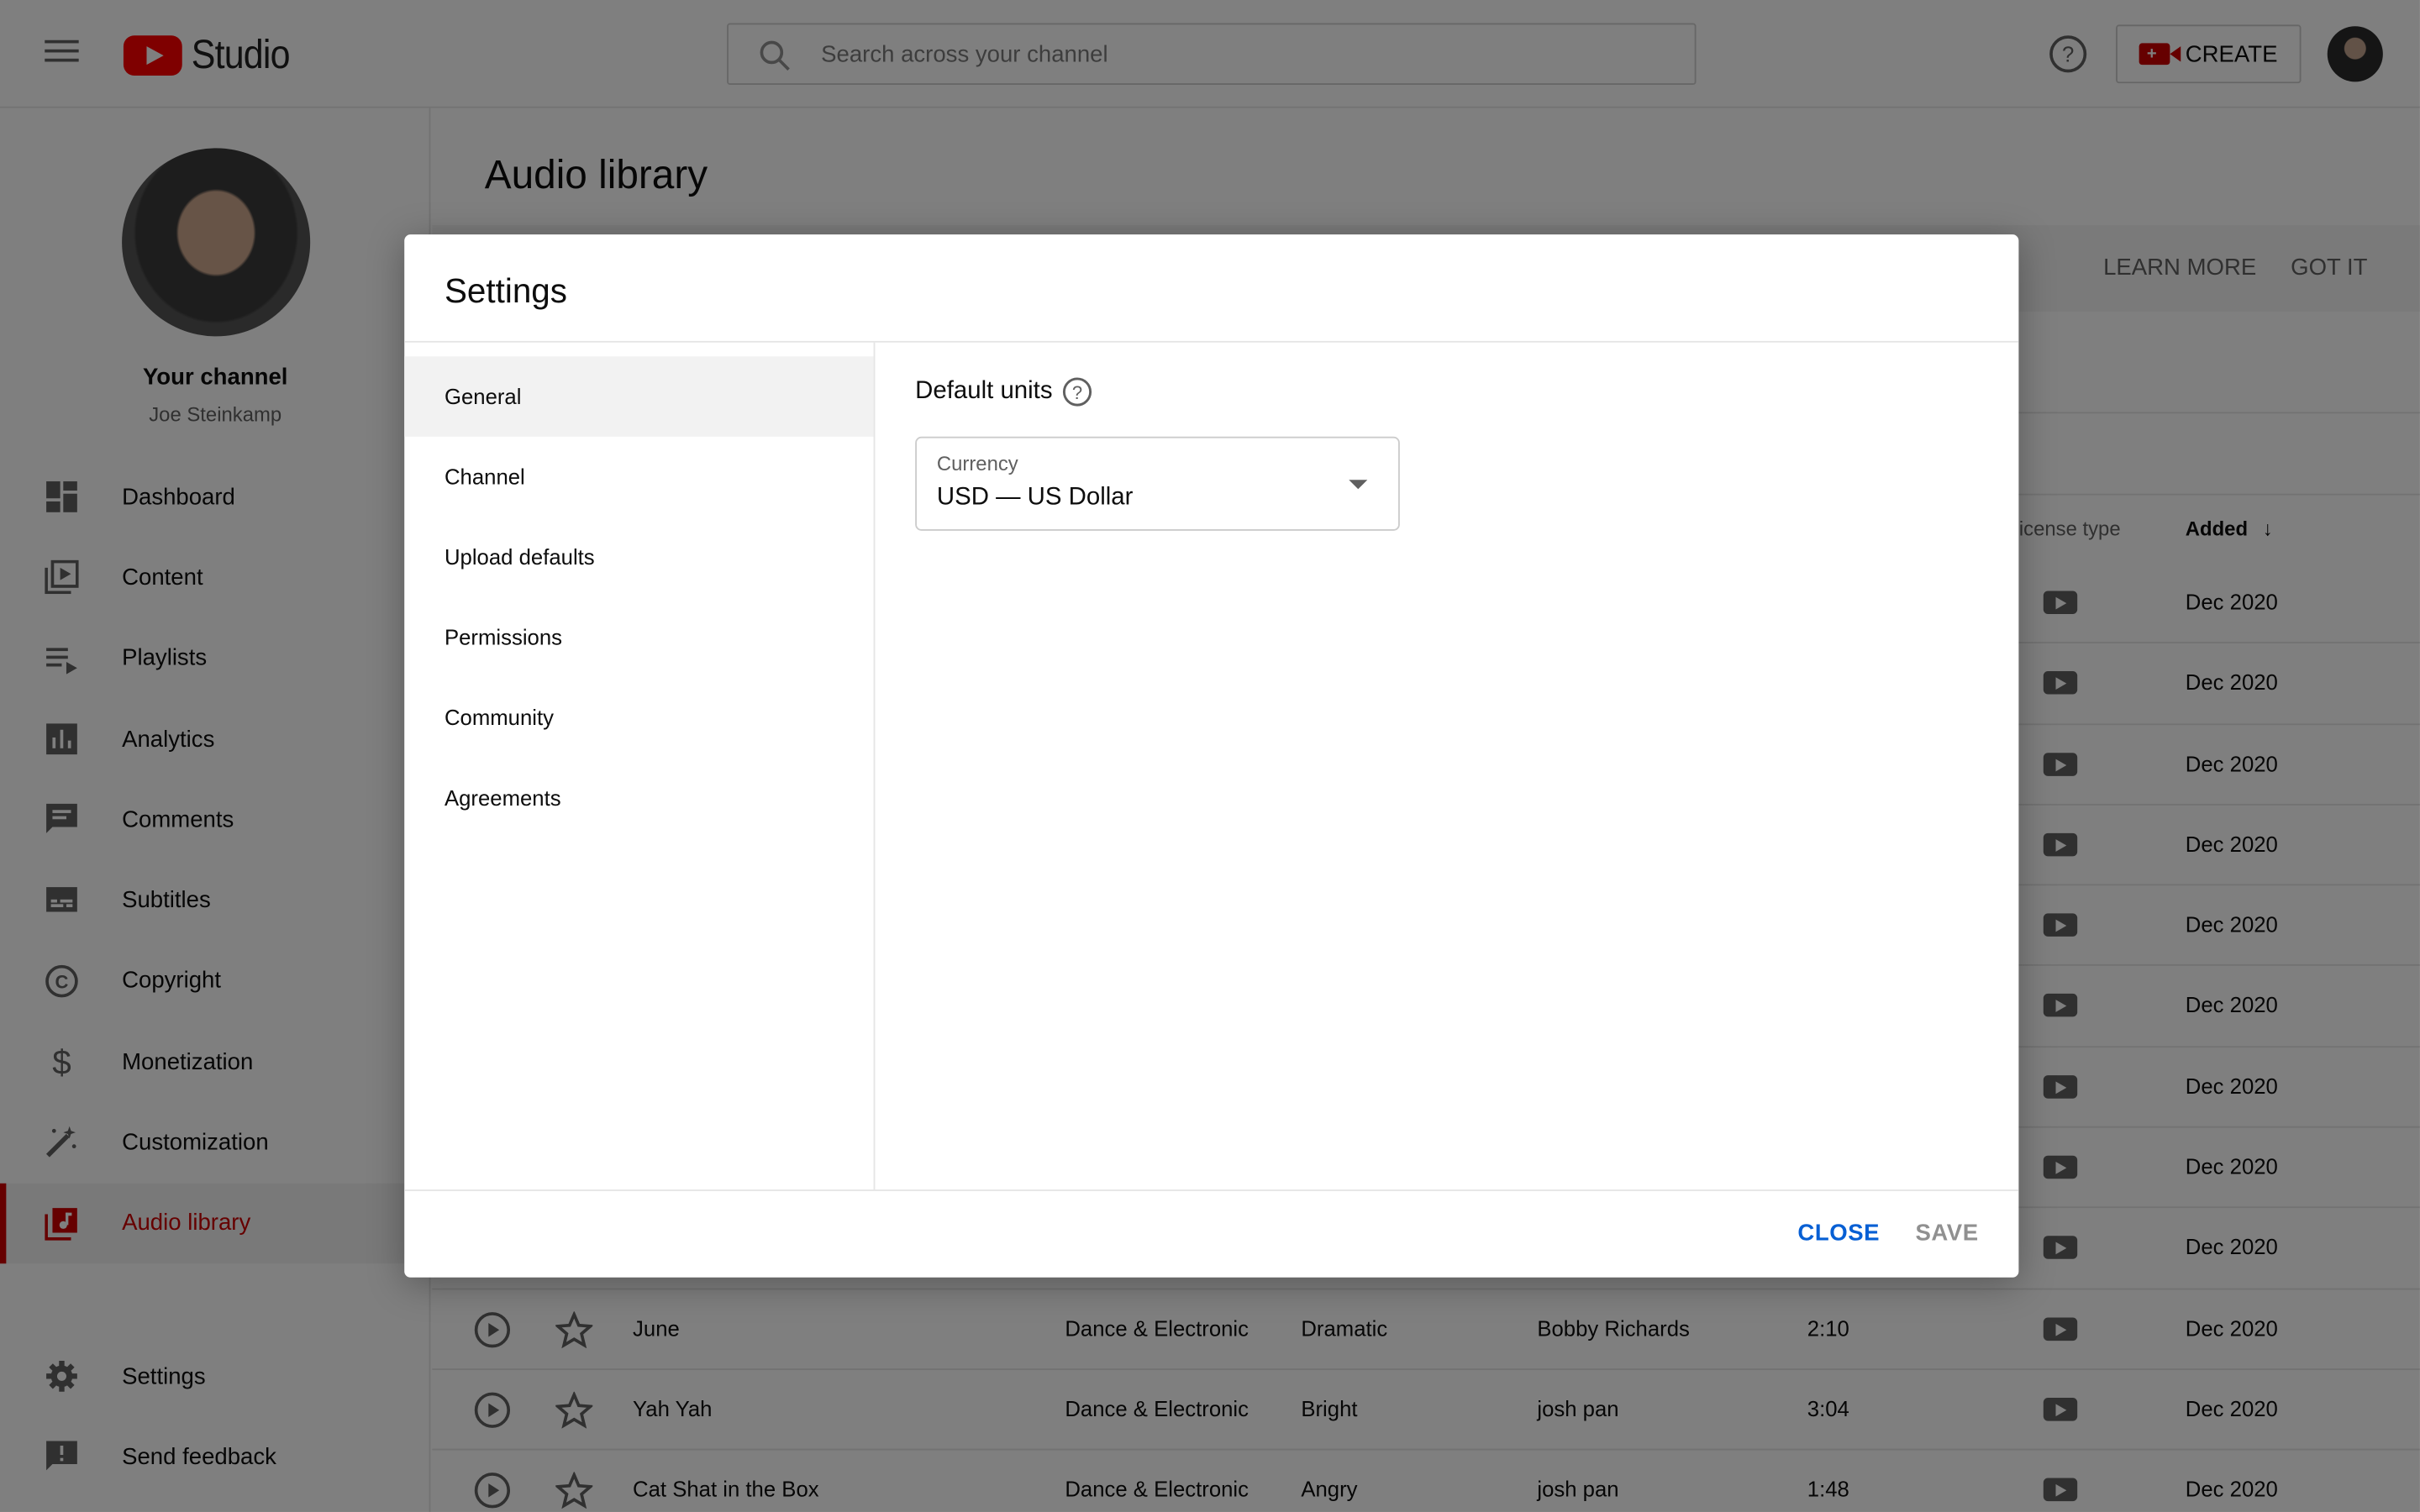  Describe the element at coordinates (639, 396) in the screenshot. I see `settings-nav-general: General` at that location.